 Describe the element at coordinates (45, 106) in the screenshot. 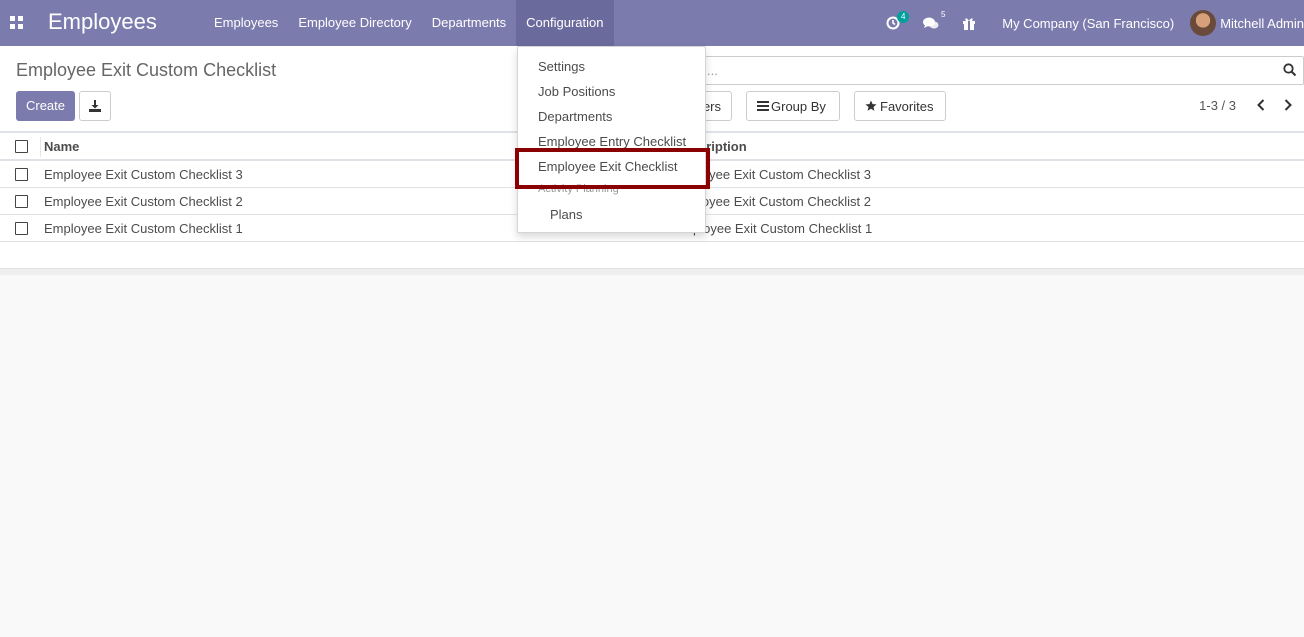

I see `create-button: Create` at that location.